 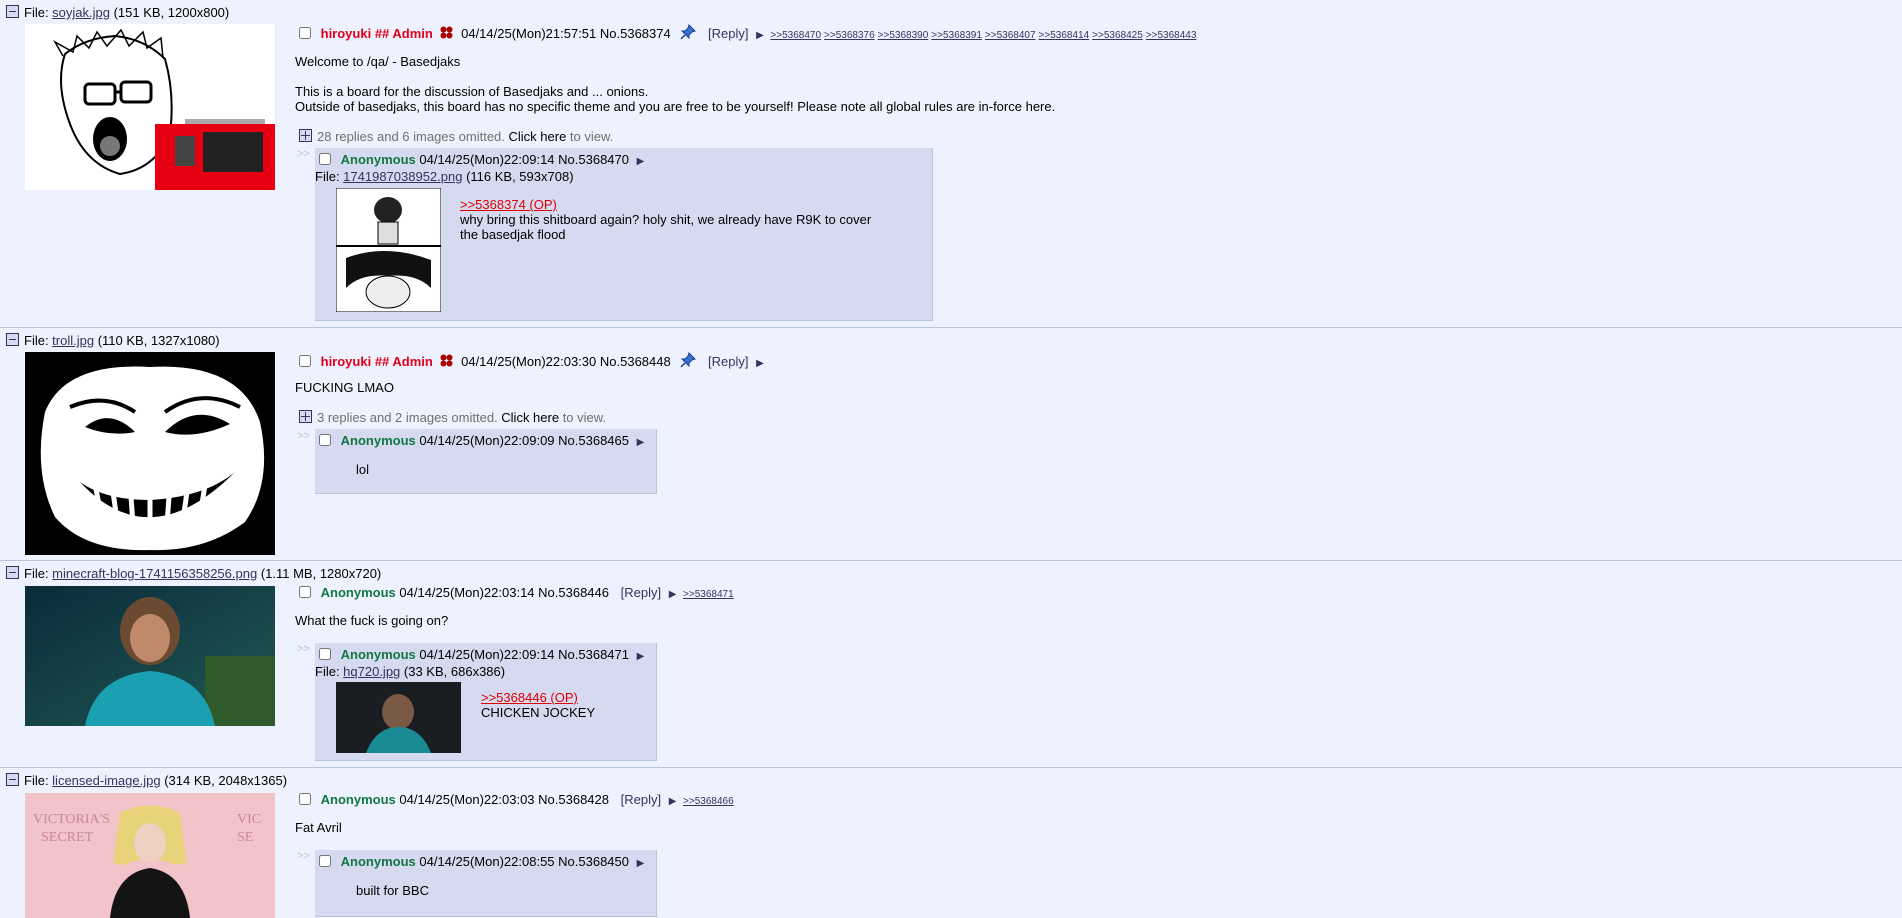 I want to click on file-link: soyjak.jpg, so click(x=81, y=12).